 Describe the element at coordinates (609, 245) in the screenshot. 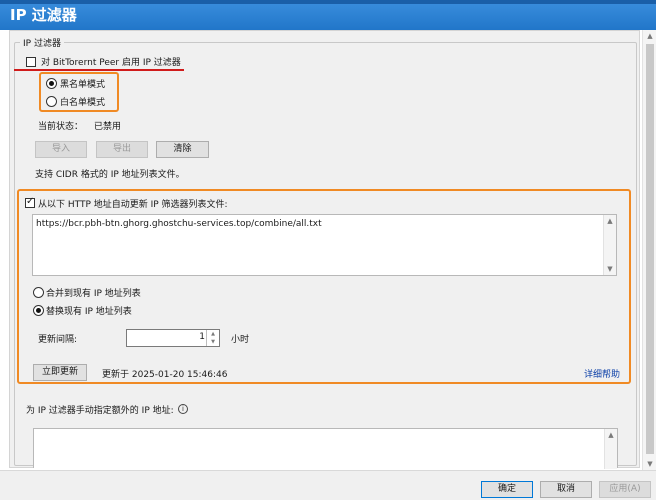

I see `url-scrollbar: ▲ ▼` at that location.